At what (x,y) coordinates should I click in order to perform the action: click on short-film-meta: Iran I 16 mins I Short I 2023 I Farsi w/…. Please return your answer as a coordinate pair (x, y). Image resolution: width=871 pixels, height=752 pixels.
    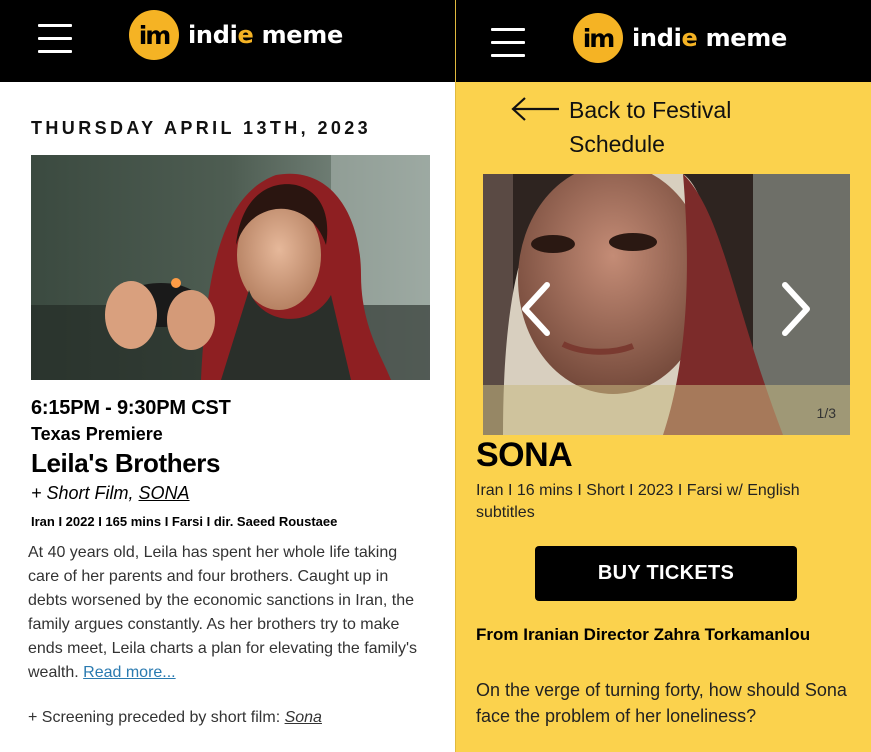
    Looking at the image, I should click on (638, 501).